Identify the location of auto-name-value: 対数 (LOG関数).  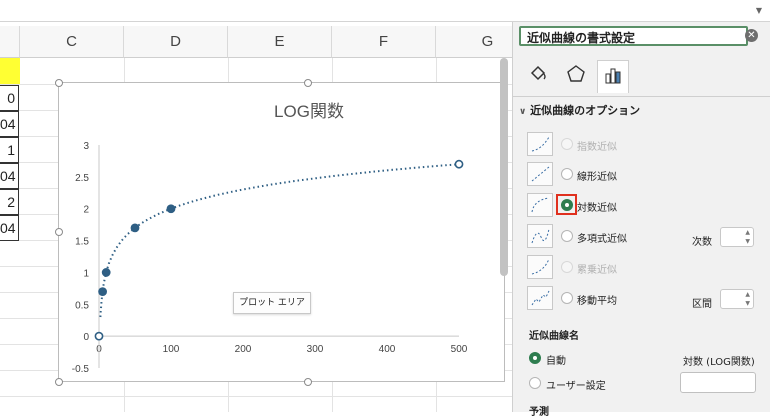
(719, 362).